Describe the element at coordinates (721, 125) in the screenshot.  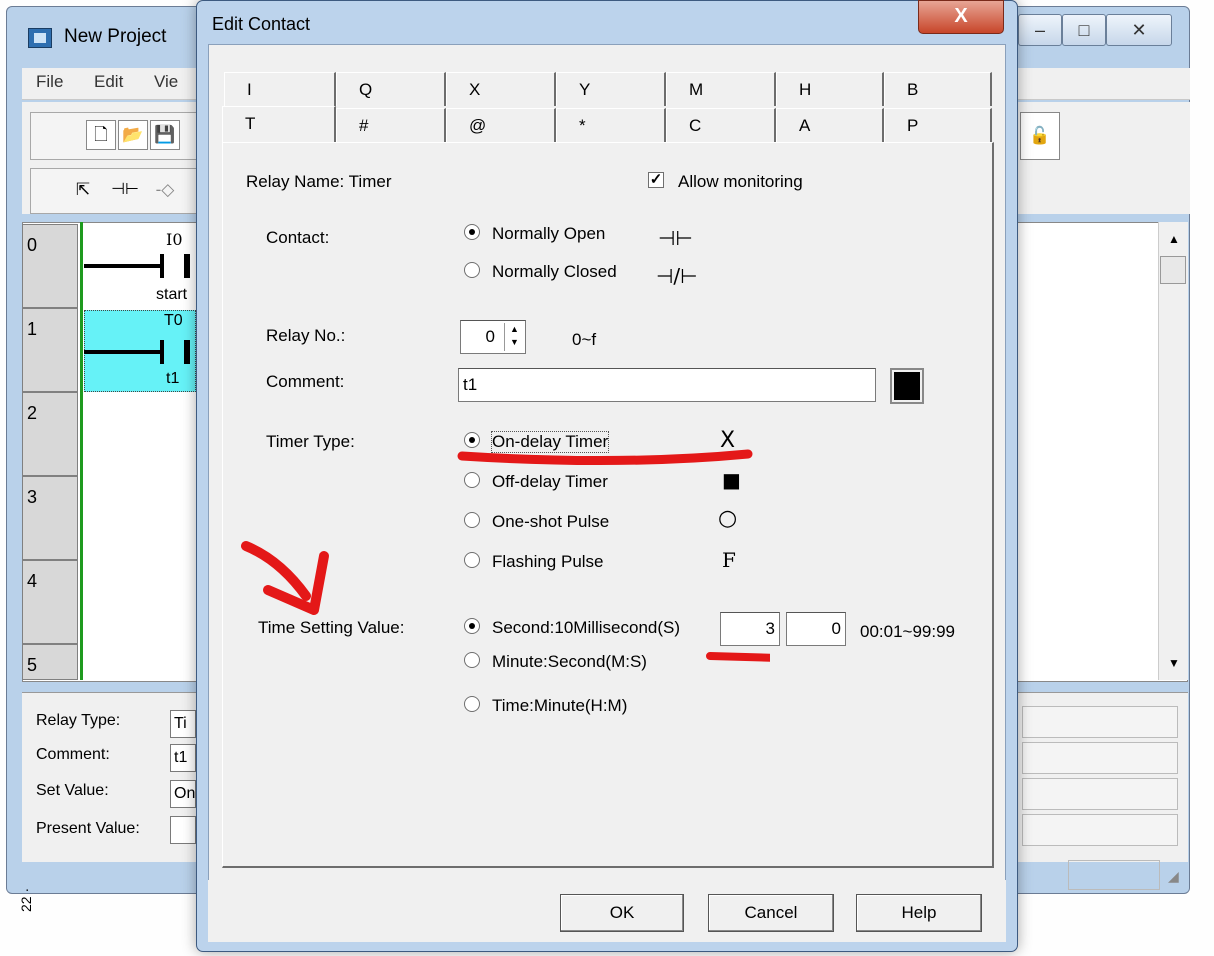
I see `tab-c: C` at that location.